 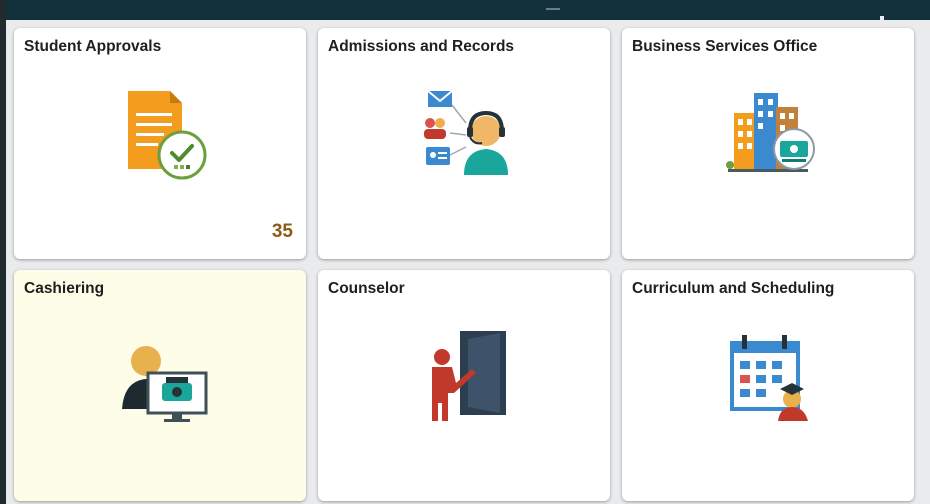 I want to click on tile-cashiering: Cashiering, so click(x=160, y=385).